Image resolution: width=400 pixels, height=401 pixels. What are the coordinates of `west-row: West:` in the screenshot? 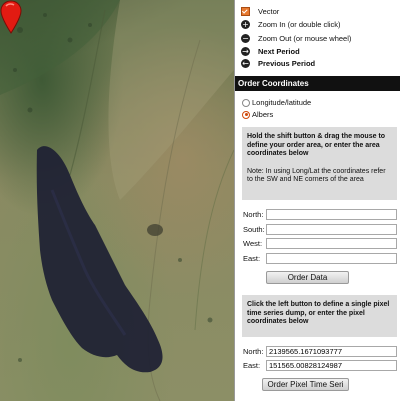 It's located at (320, 243).